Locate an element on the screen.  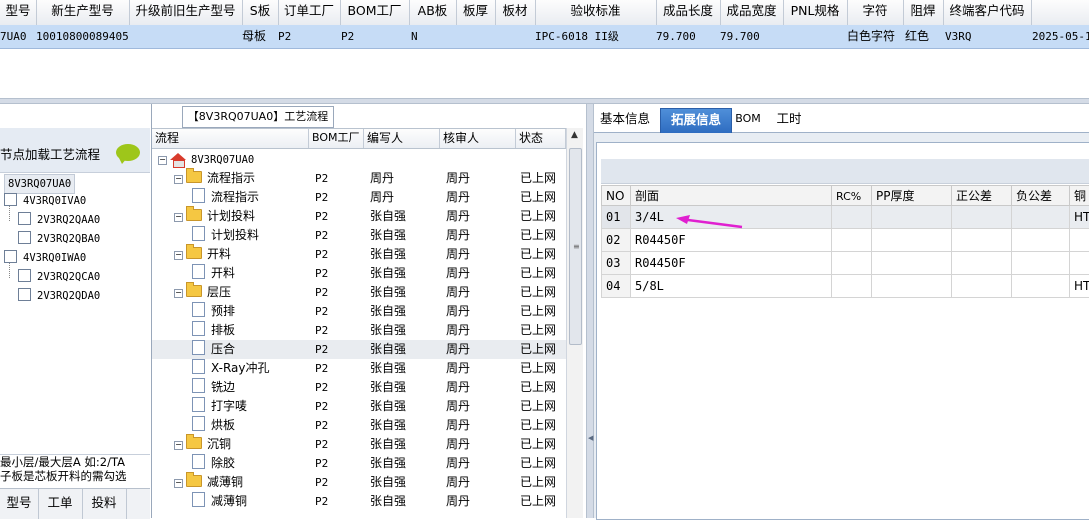
col-standard: 验收标准 is located at coordinates (596, 12).